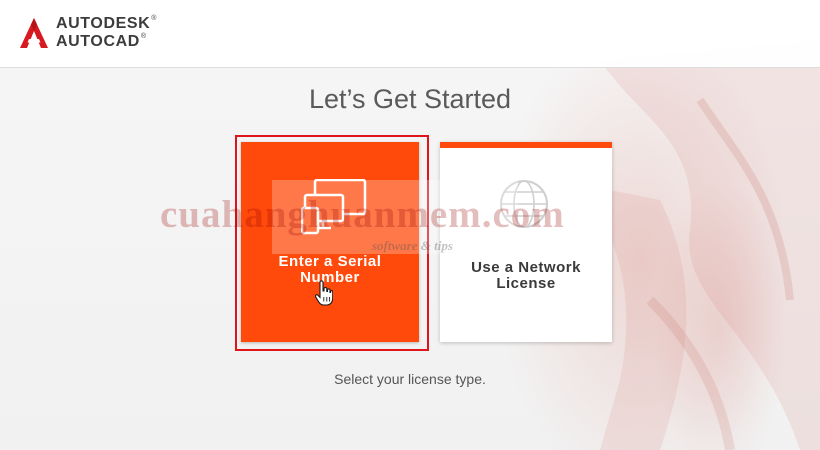 Image resolution: width=820 pixels, height=450 pixels. Describe the element at coordinates (526, 275) in the screenshot. I see `use-network-license-label: Use a Network License` at that location.